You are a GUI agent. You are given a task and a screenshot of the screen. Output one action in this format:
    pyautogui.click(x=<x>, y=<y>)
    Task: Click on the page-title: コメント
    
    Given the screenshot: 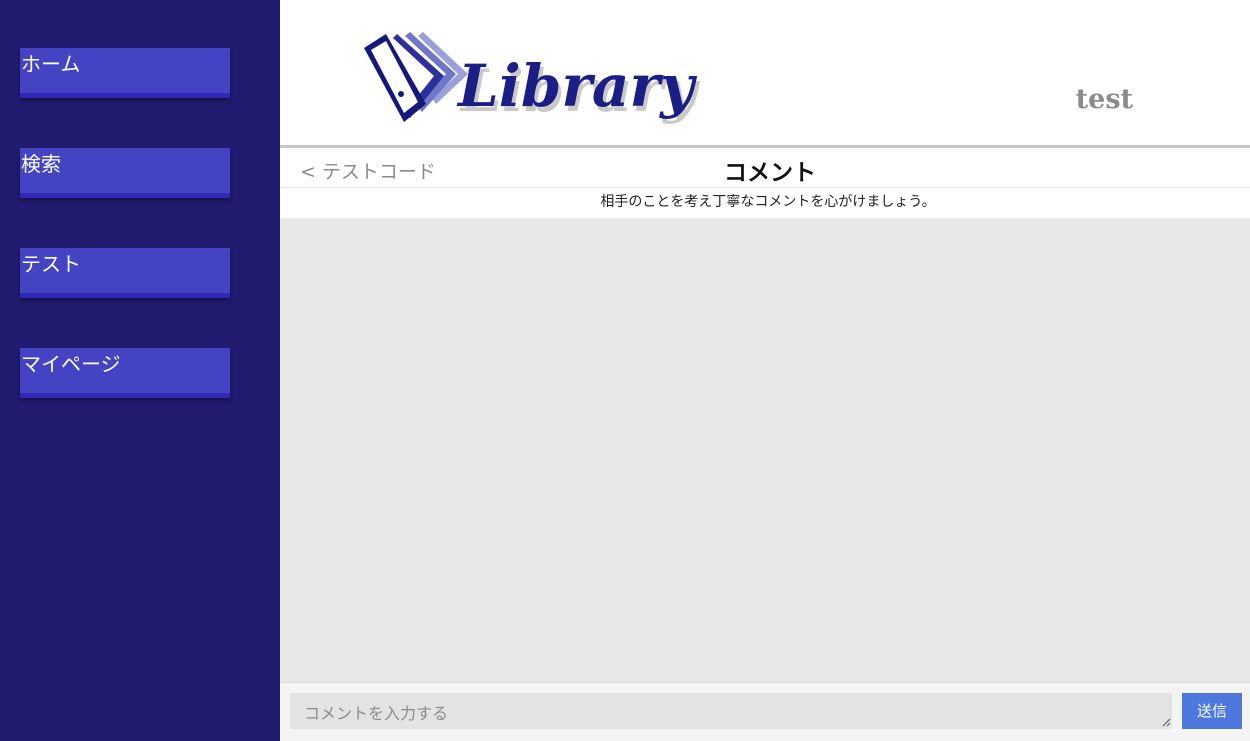 What is the action you would take?
    pyautogui.click(x=770, y=173)
    